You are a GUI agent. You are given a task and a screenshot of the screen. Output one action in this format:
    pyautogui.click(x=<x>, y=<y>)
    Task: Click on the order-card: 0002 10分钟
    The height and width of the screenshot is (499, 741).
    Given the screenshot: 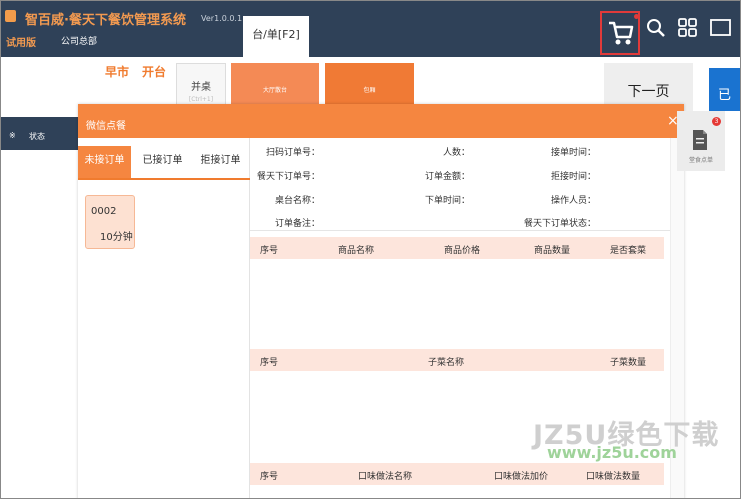 What is the action you would take?
    pyautogui.click(x=110, y=222)
    